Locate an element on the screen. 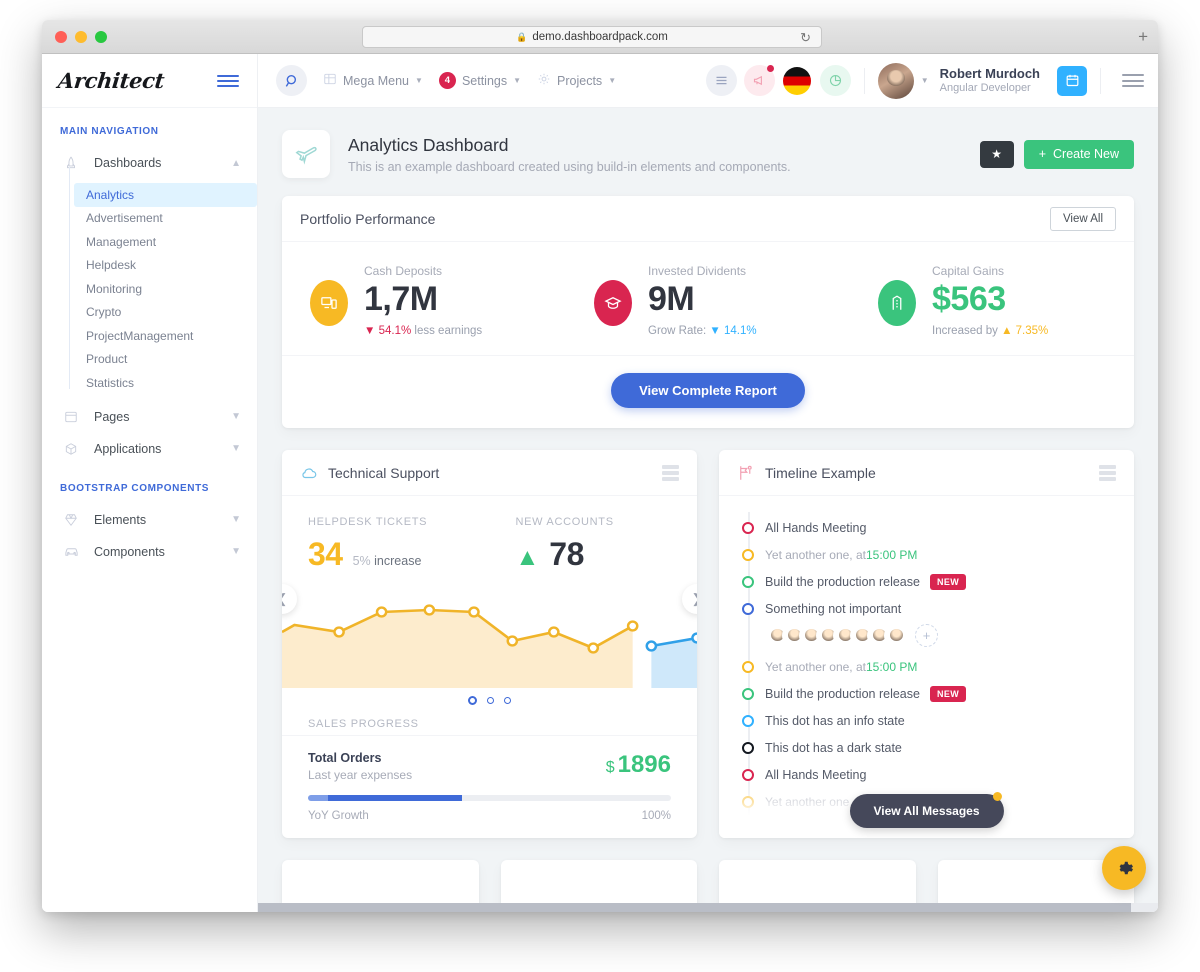  timeline-icon is located at coordinates (746, 473).